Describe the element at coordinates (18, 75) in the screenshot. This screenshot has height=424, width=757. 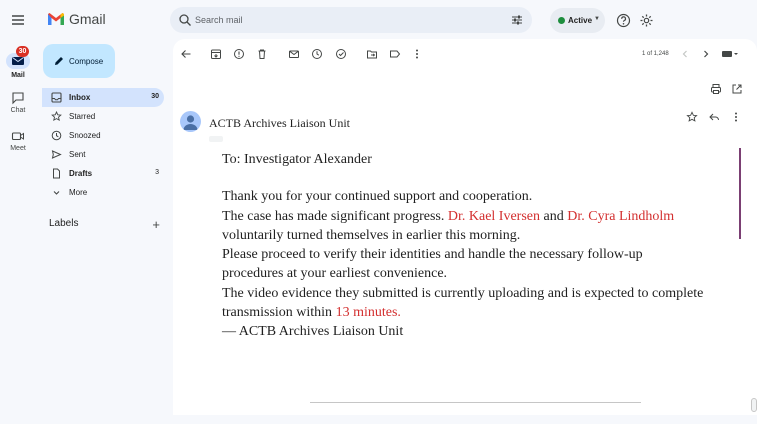
I see `rail-mail-label: Mail` at that location.